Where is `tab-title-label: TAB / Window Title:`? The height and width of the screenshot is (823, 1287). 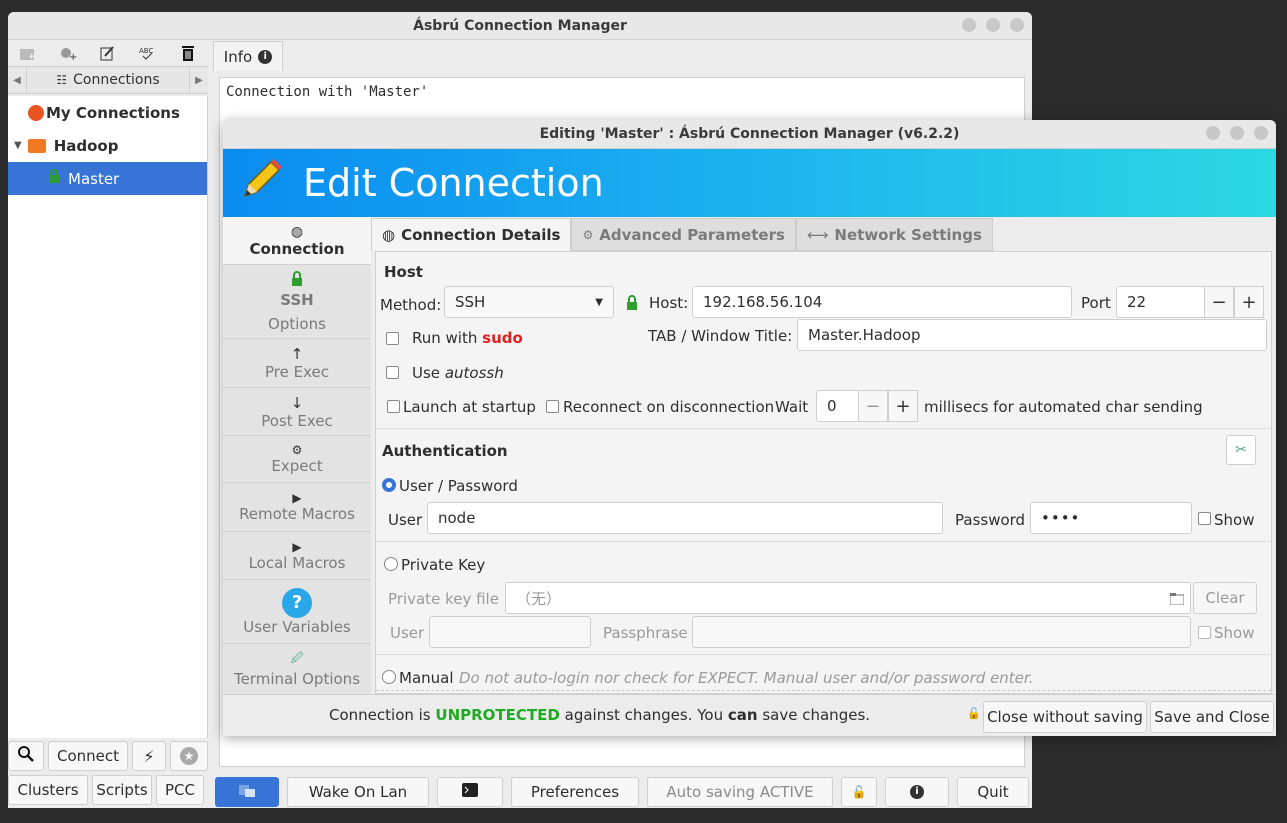 tab-title-label: TAB / Window Title: is located at coordinates (720, 336).